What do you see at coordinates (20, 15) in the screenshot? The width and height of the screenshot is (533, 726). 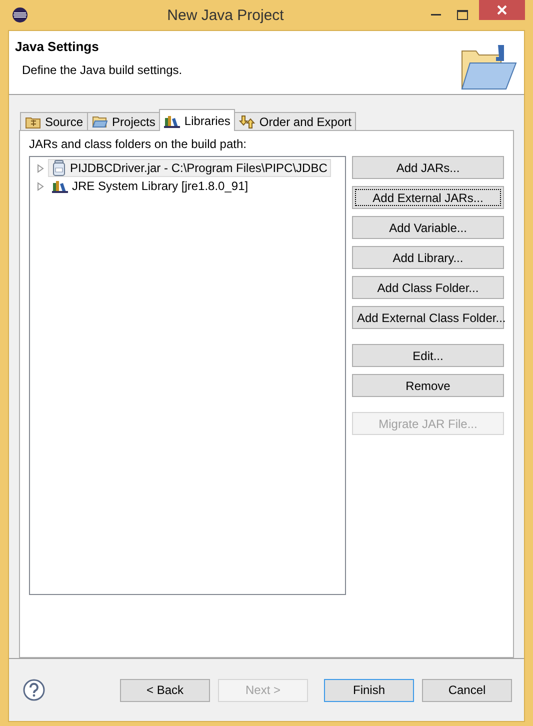 I see `eclipse-logo-icon` at bounding box center [20, 15].